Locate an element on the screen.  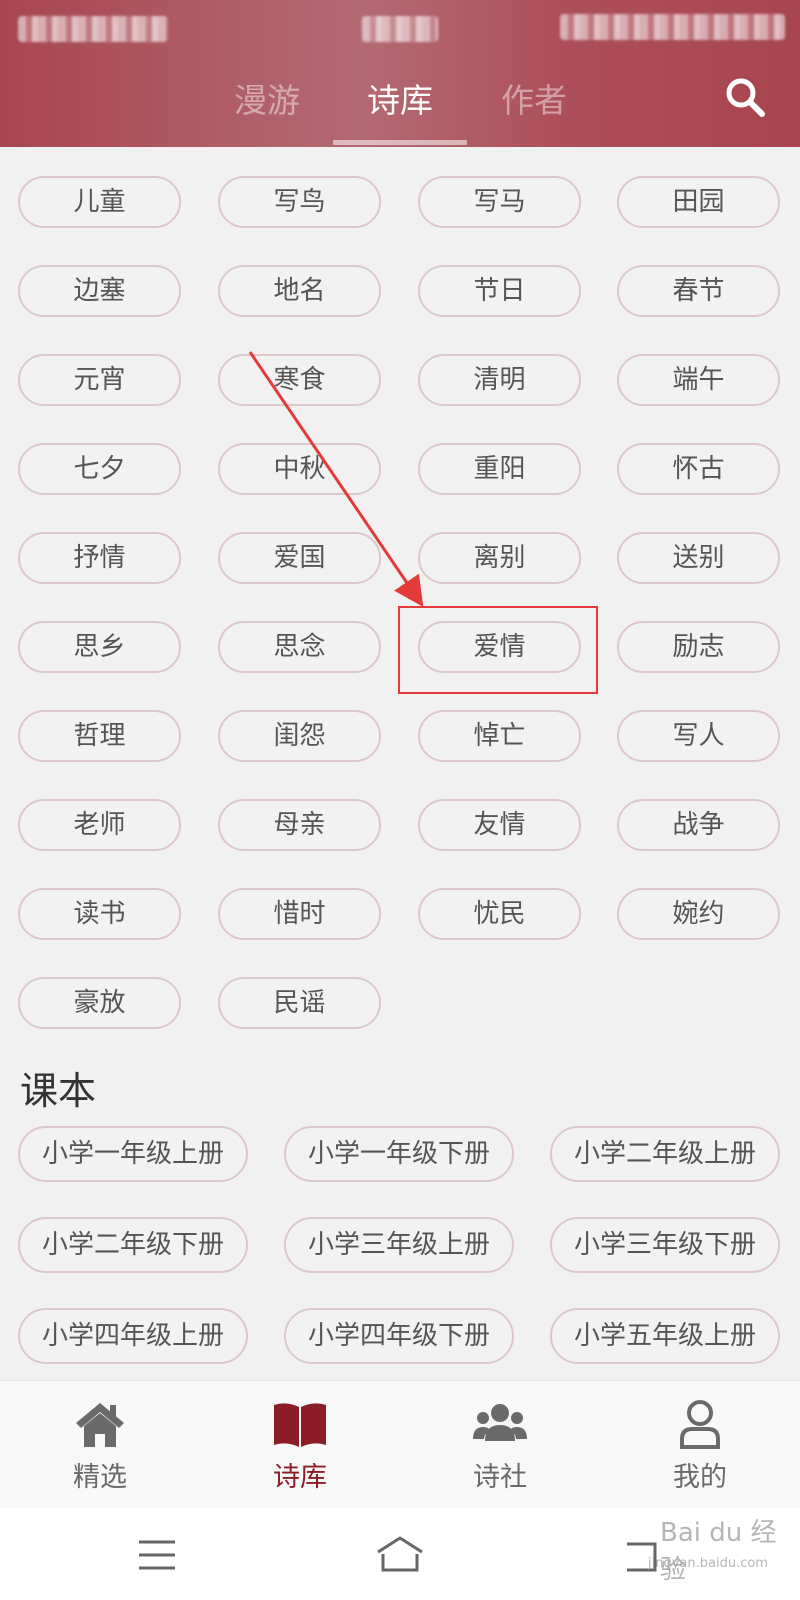
category-pill: 思乡 is located at coordinates (99, 647).